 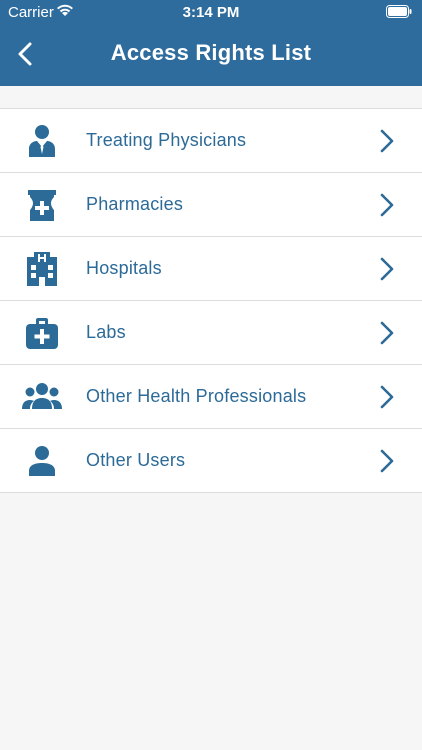 I want to click on page-title: Access Rights List, so click(x=211, y=52).